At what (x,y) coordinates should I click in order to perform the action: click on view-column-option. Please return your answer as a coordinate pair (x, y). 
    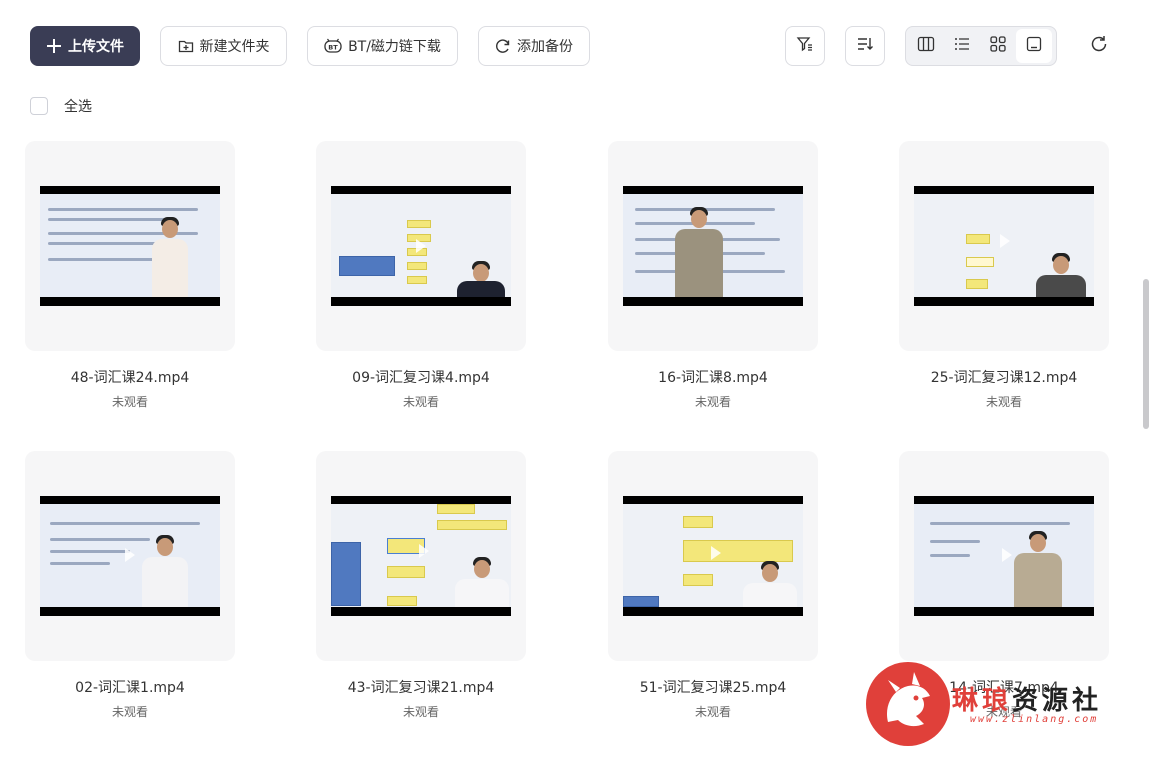
    Looking at the image, I should click on (926, 46).